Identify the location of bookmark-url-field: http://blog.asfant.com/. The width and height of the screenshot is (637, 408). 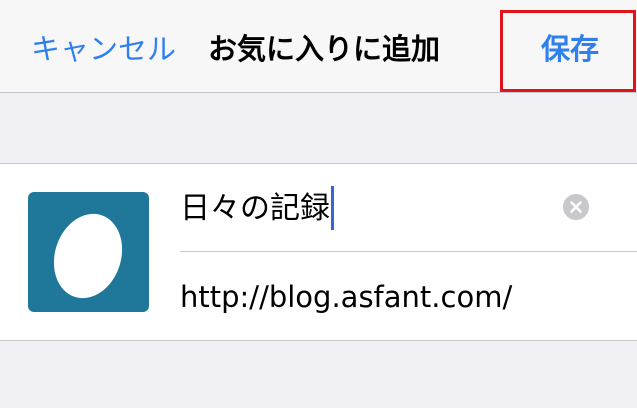
(346, 297).